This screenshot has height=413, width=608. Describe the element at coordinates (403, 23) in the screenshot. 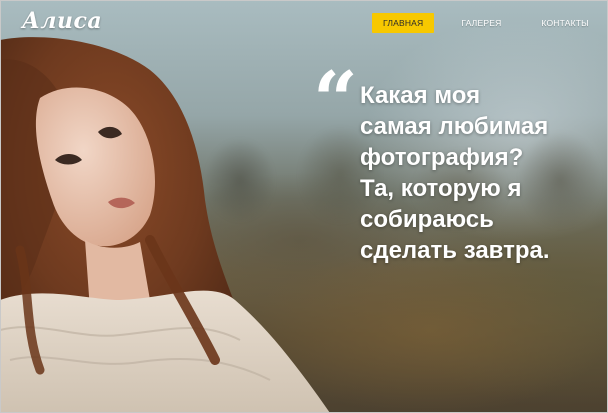

I see `nav-item-home: ГЛАВНАЯ` at that location.